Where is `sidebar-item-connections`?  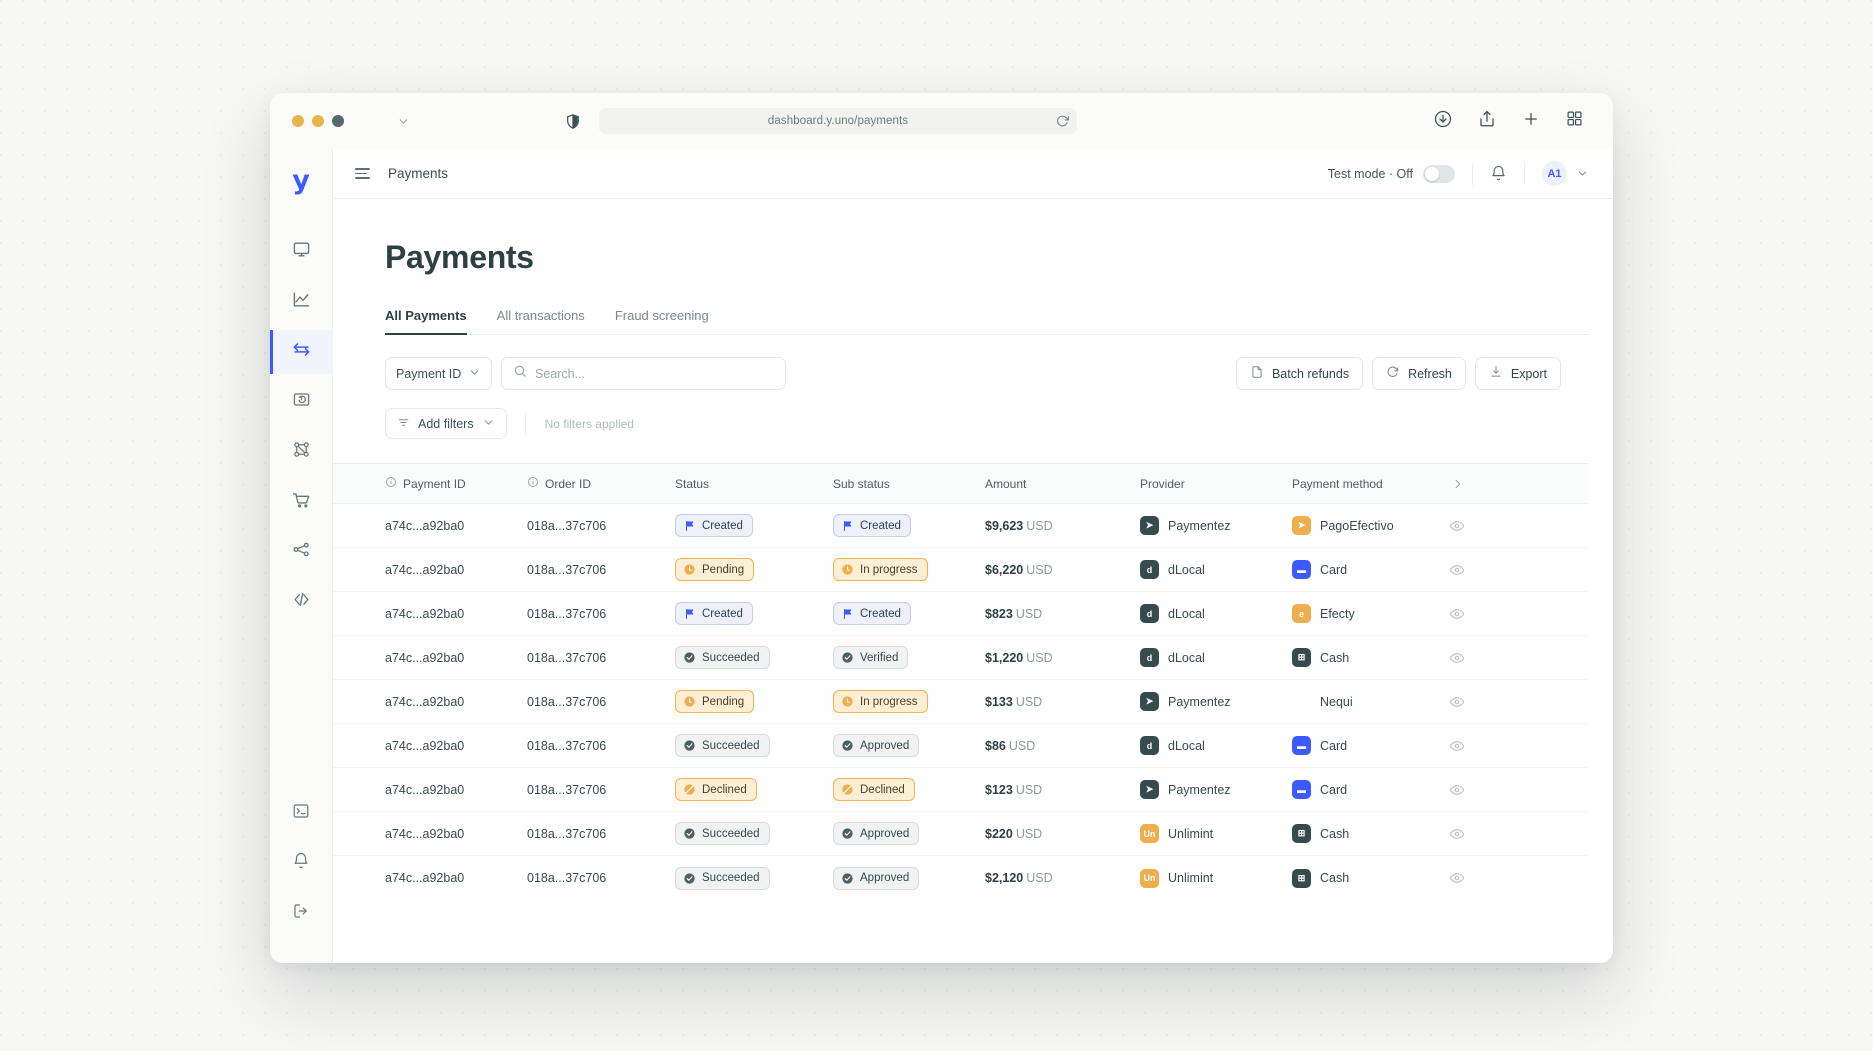 sidebar-item-connections is located at coordinates (301, 552).